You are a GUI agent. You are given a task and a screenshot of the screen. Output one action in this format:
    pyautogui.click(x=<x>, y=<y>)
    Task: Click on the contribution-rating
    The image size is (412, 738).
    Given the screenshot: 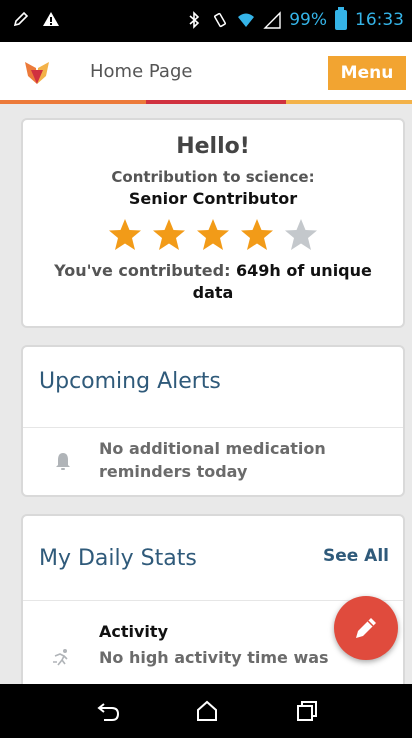 What is the action you would take?
    pyautogui.click(x=213, y=235)
    